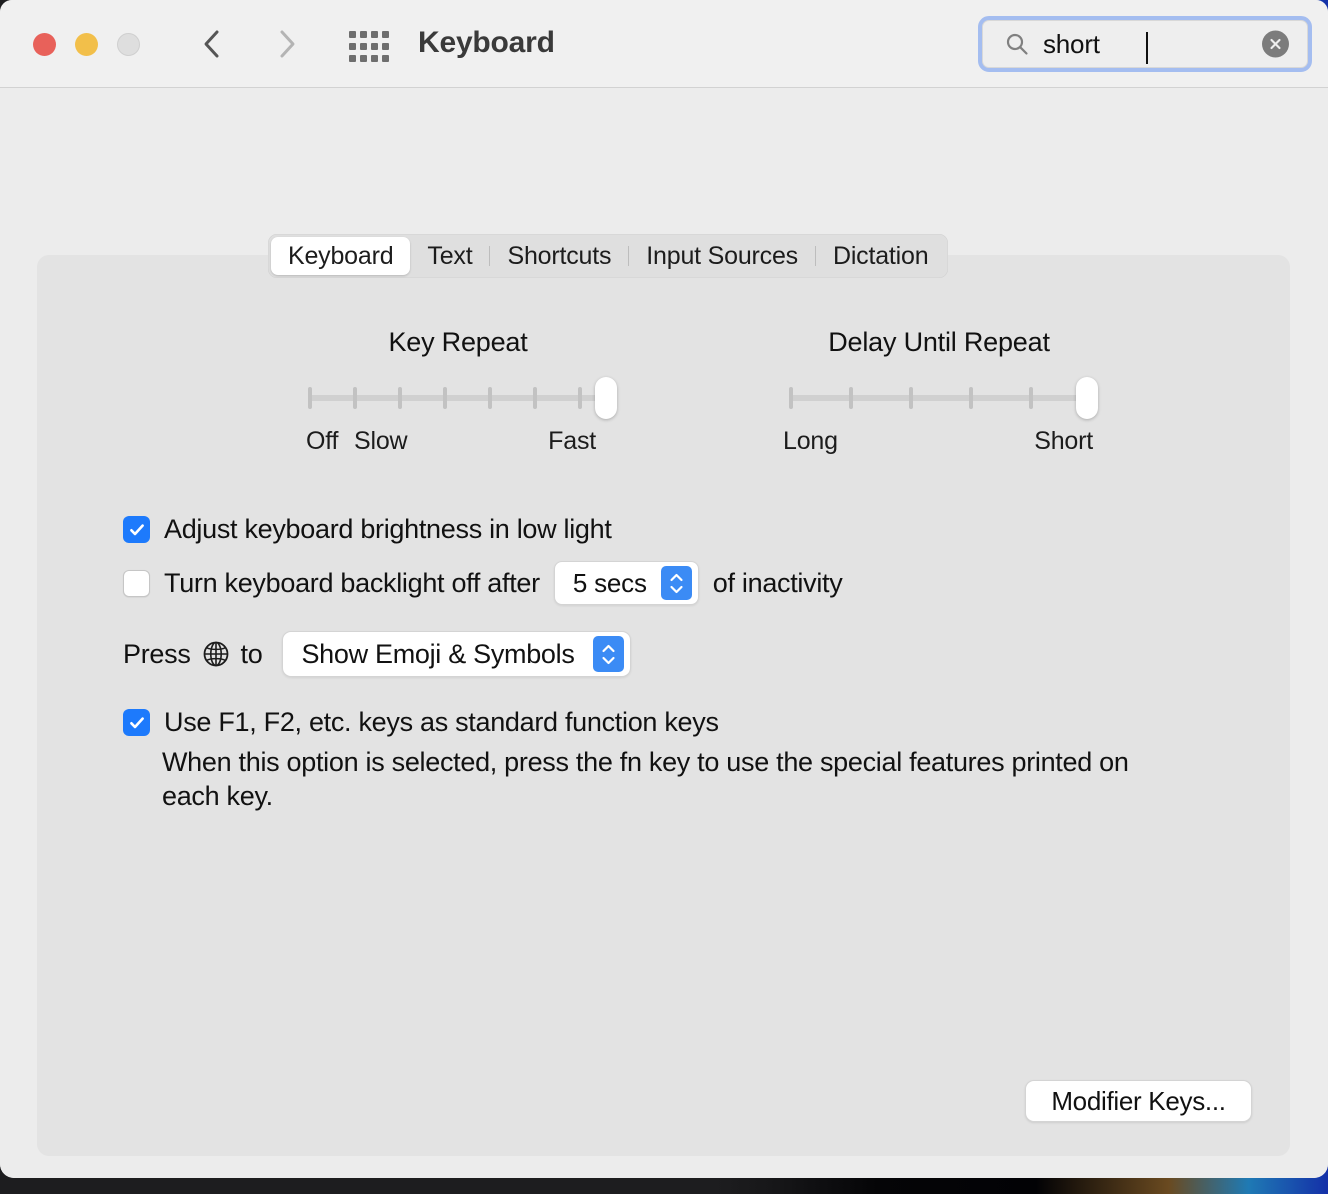 This screenshot has width=1328, height=1194. What do you see at coordinates (777, 582) in the screenshot?
I see `backlight-off-label-after: of inactivity` at bounding box center [777, 582].